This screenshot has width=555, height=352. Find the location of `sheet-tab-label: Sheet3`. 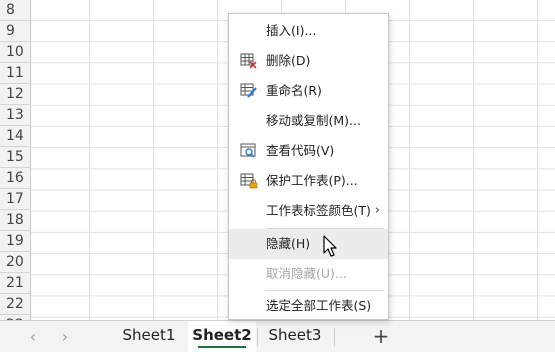

sheet-tab-label: Sheet3 is located at coordinates (295, 335).